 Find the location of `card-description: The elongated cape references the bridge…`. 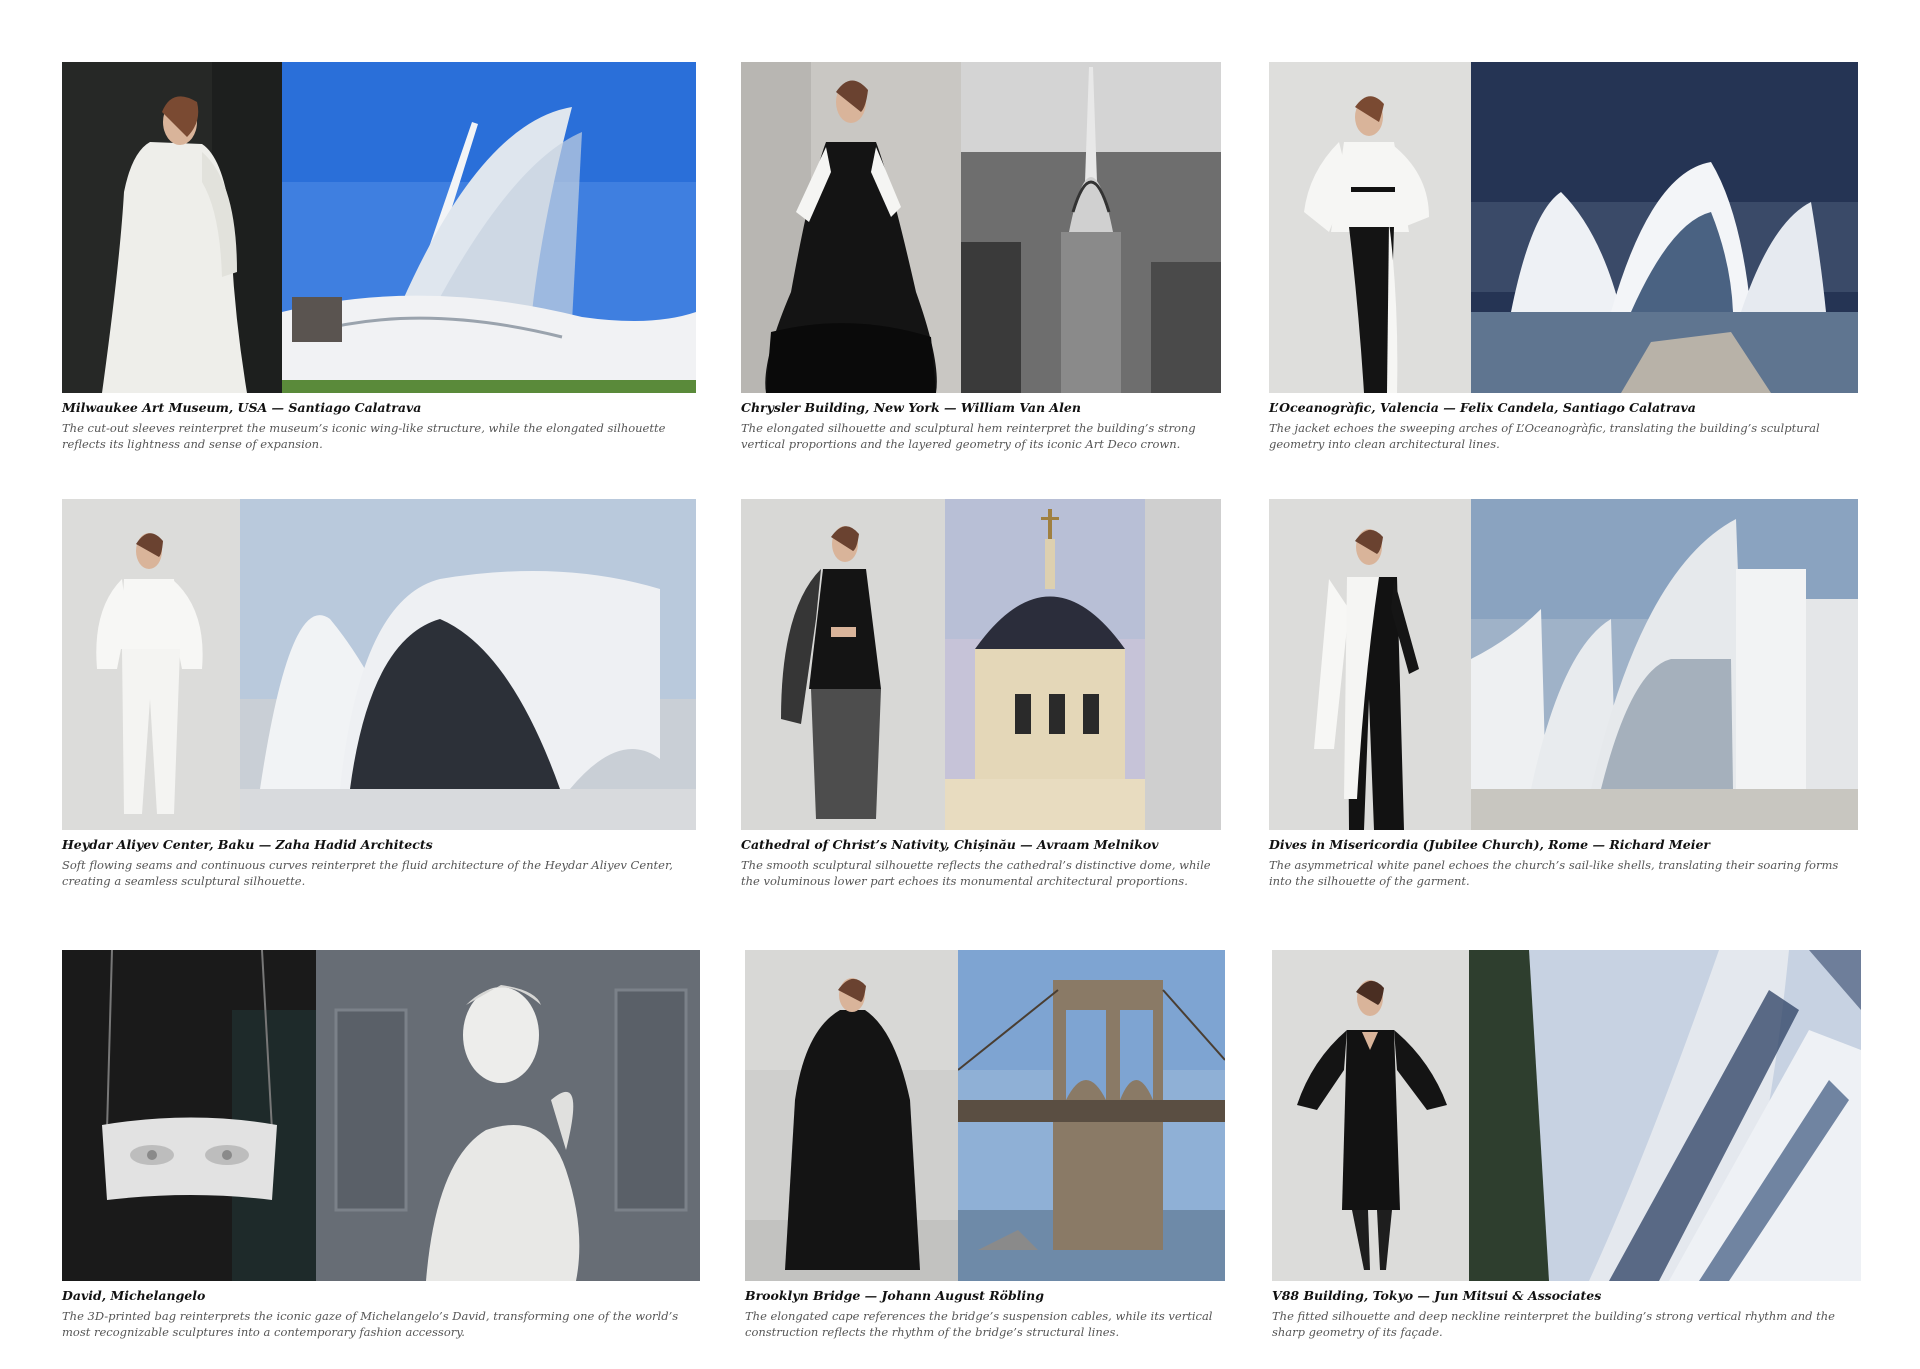

card-description: The elongated cape references the bridge… is located at coordinates (979, 1324).